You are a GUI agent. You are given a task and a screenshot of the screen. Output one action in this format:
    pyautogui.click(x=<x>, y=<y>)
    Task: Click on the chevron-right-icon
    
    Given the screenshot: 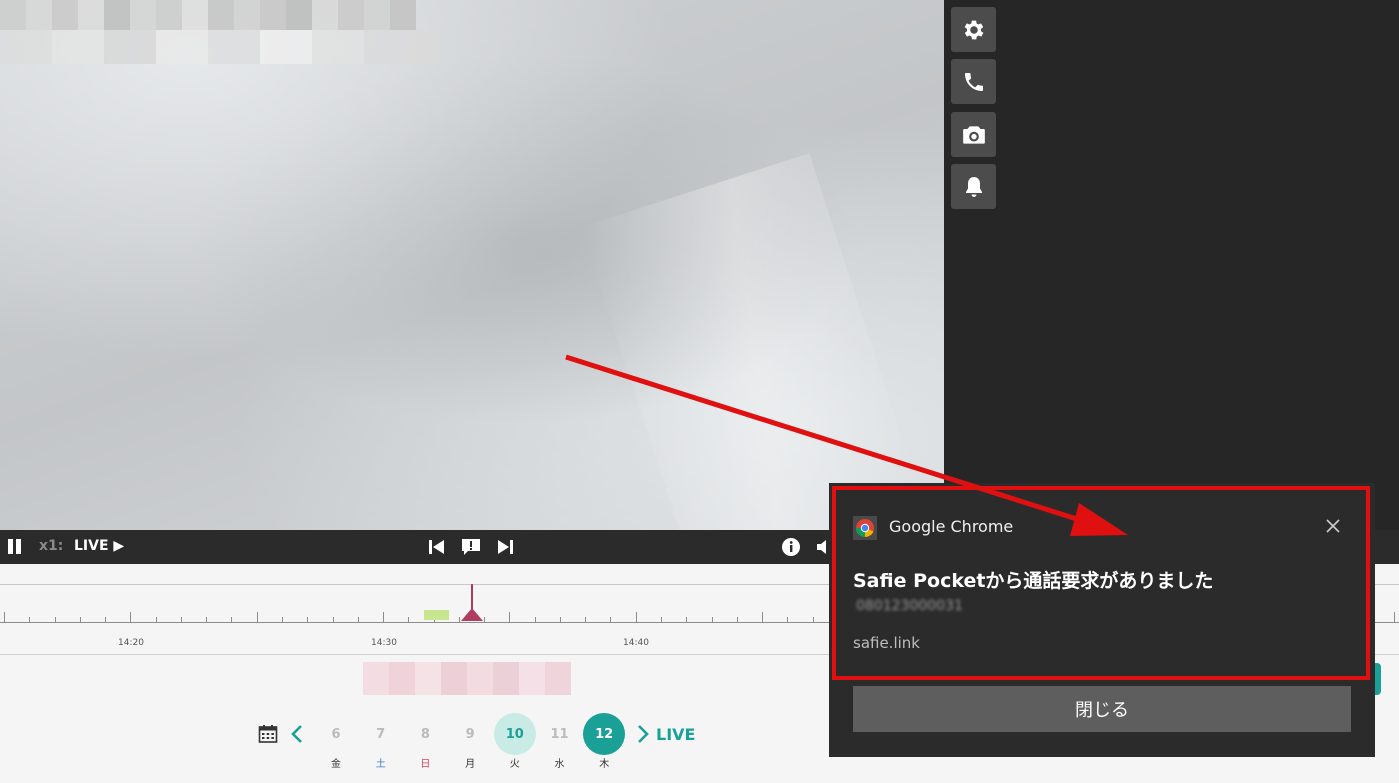 What is the action you would take?
    pyautogui.click(x=643, y=734)
    